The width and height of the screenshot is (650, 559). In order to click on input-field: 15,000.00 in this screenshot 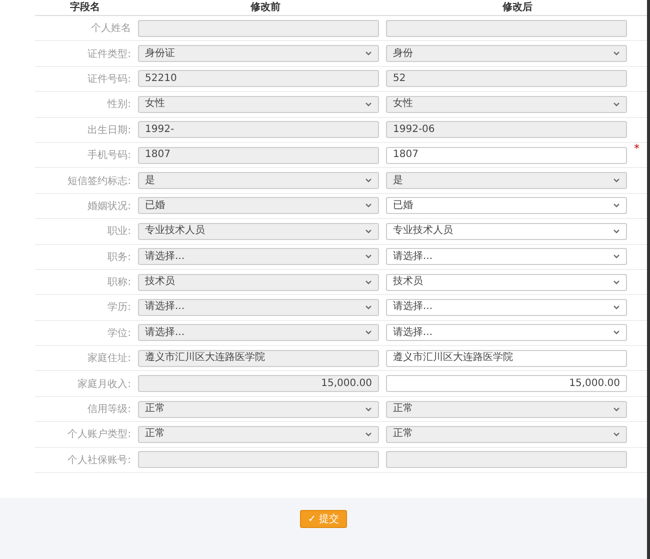, I will do `click(506, 383)`.